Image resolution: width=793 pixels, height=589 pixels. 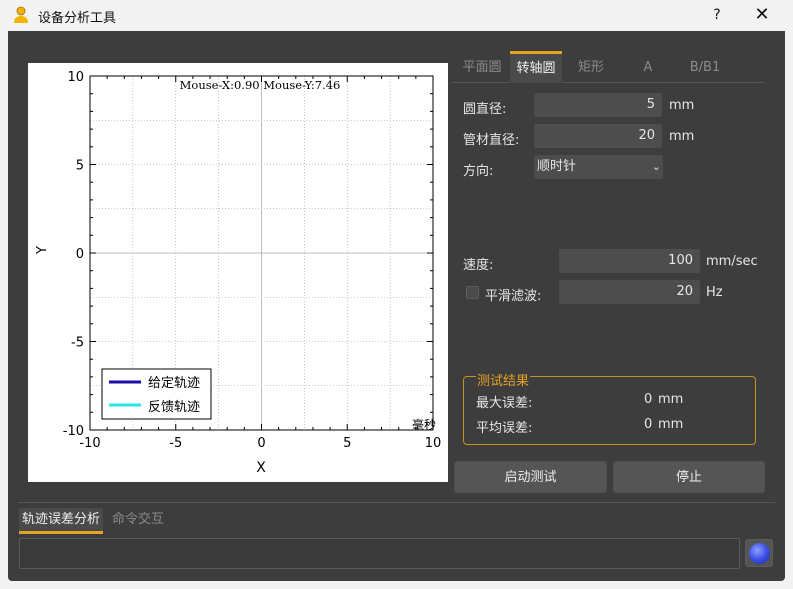 I want to click on direction-label: 方向:, so click(x=478, y=171).